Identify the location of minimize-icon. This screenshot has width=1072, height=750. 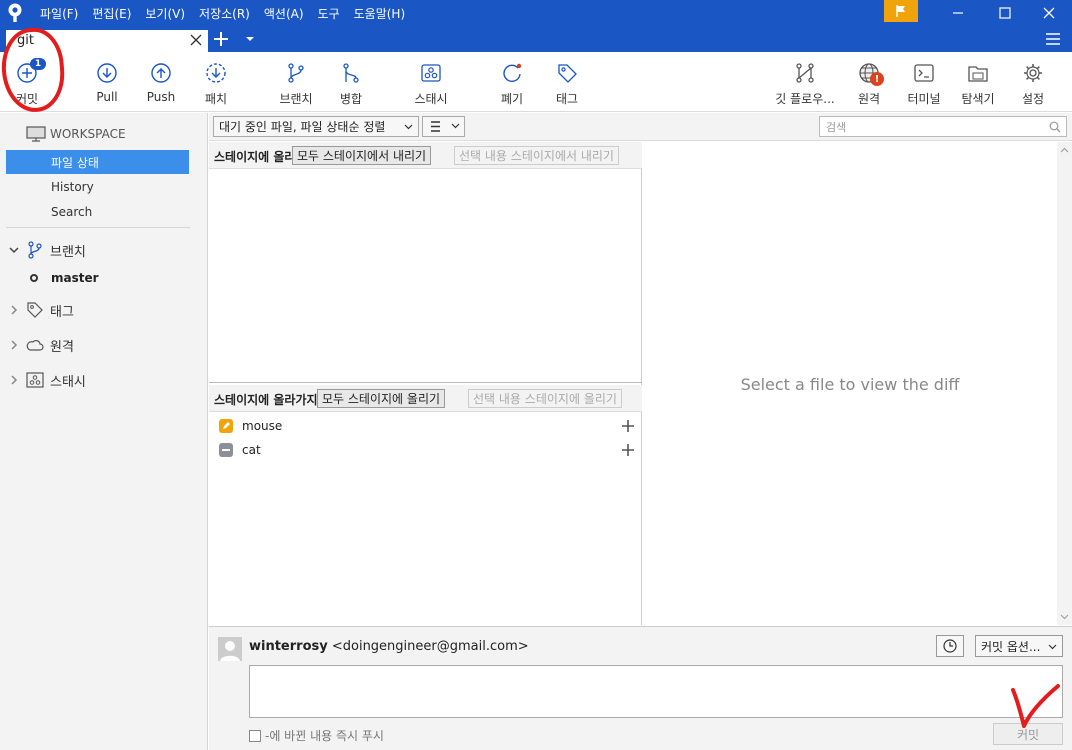
(958, 13).